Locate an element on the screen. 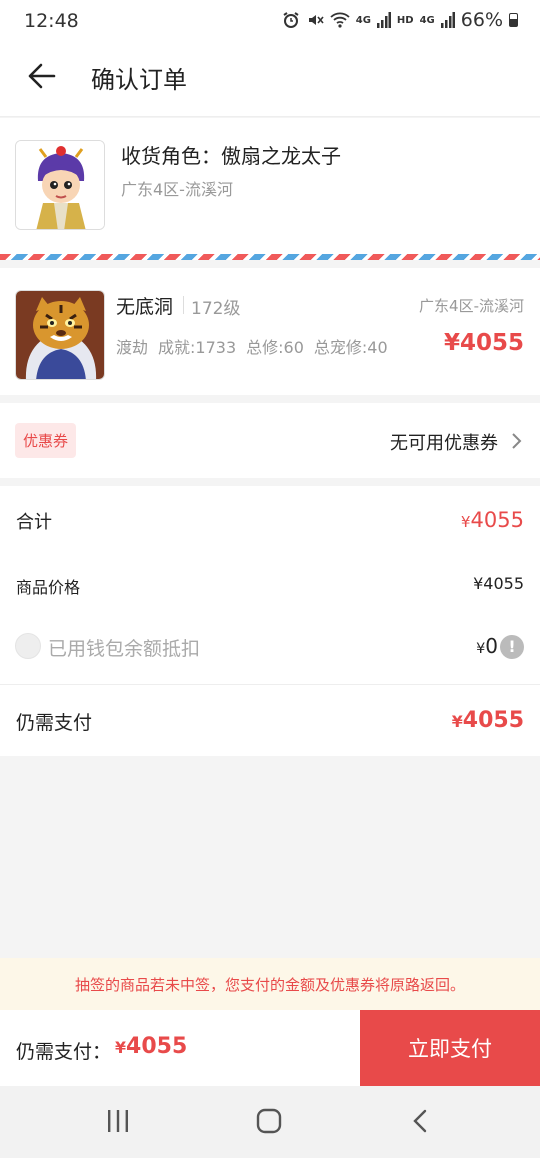  tiger-character-image is located at coordinates (60, 335).